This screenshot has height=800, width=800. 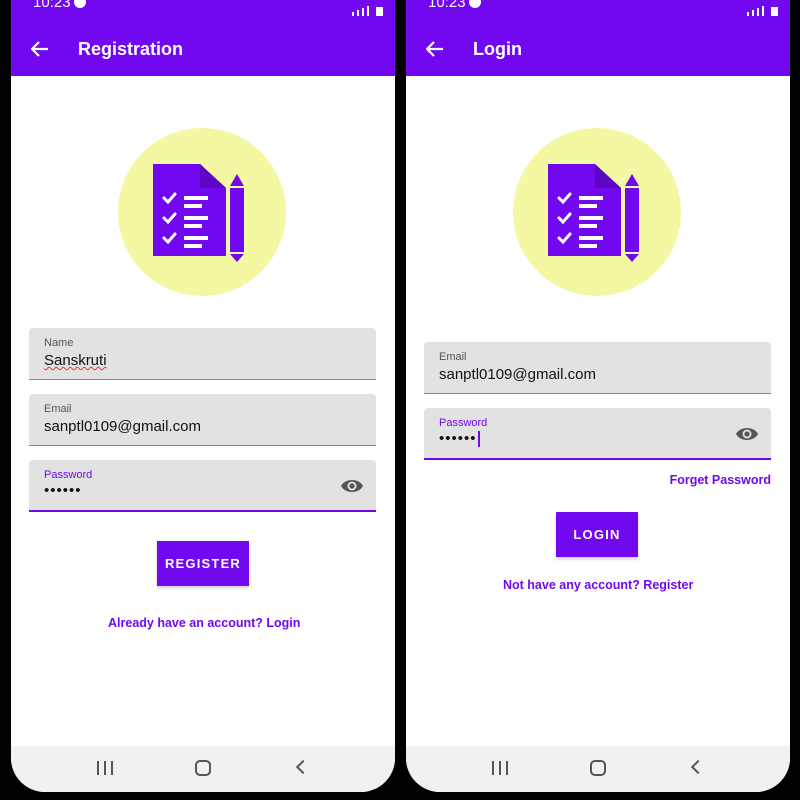 What do you see at coordinates (59, 343) in the screenshot?
I see `name-label: Name` at bounding box center [59, 343].